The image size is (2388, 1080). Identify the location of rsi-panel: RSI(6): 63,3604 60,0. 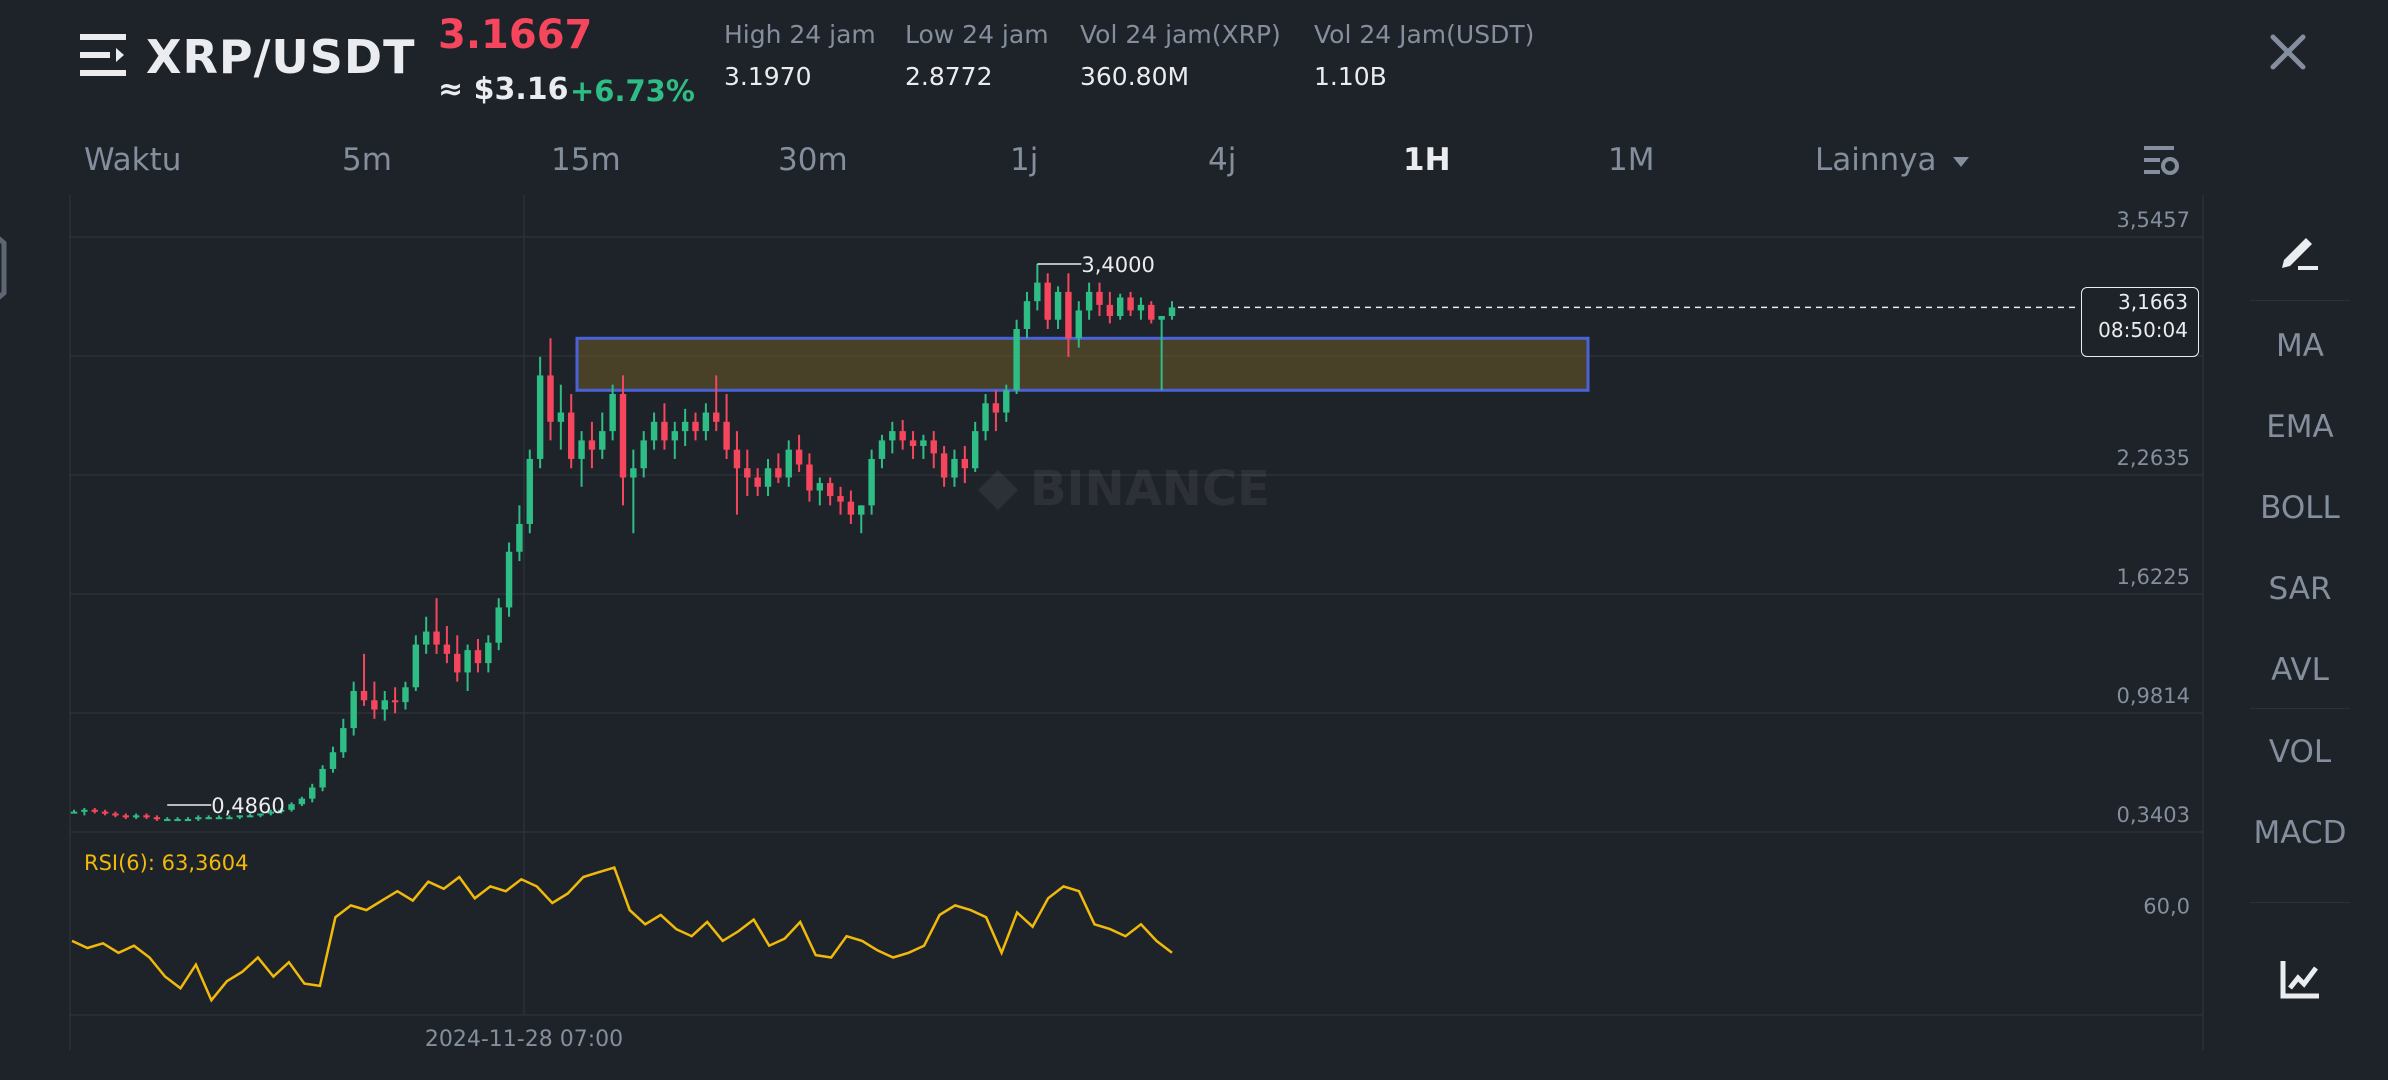
(1130, 927).